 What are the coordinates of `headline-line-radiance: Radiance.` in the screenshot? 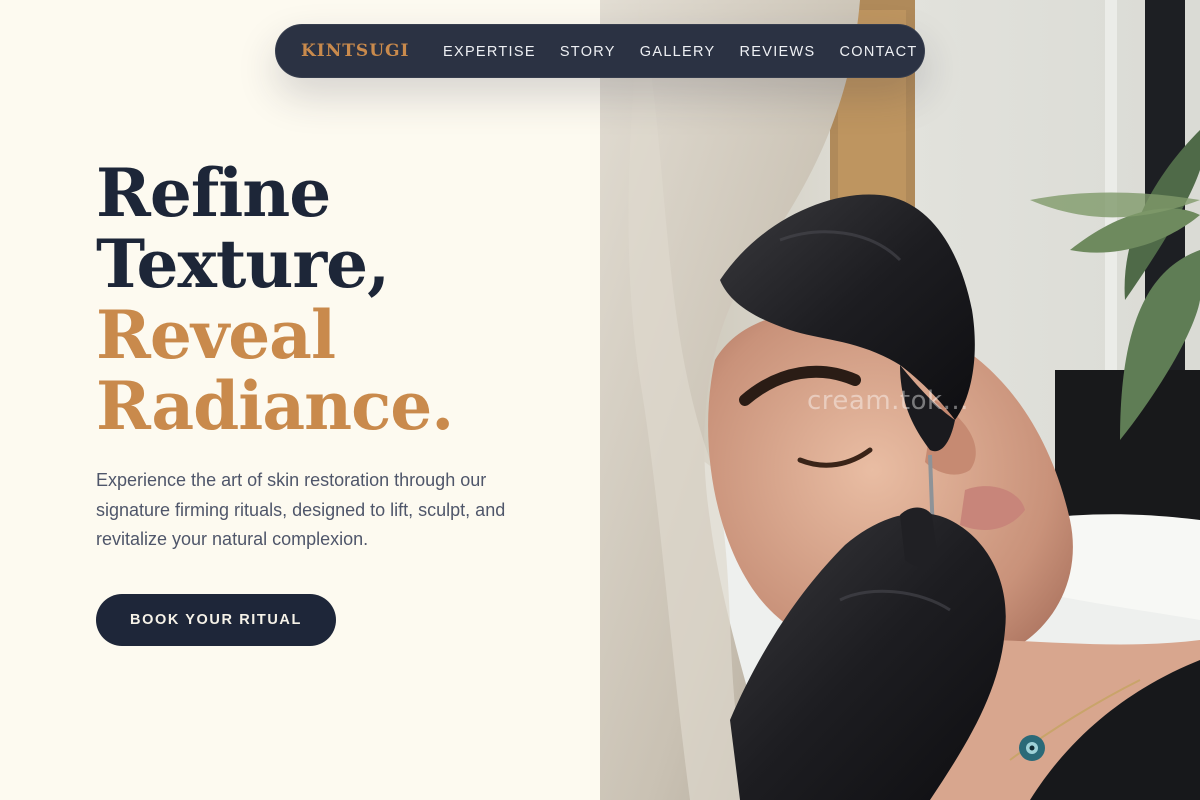 It's located at (275, 406).